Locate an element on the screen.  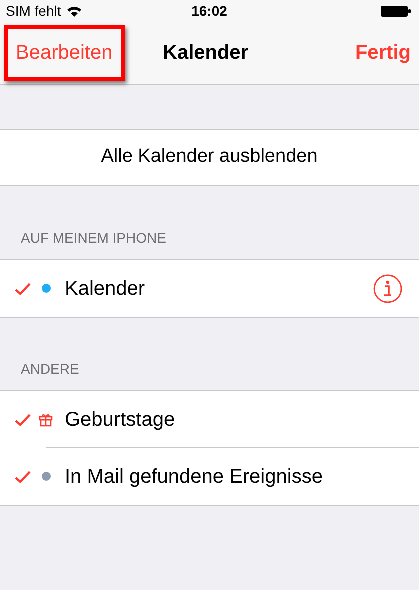
calendar-row: In Mail gefundene Ereignisse is located at coordinates (209, 476).